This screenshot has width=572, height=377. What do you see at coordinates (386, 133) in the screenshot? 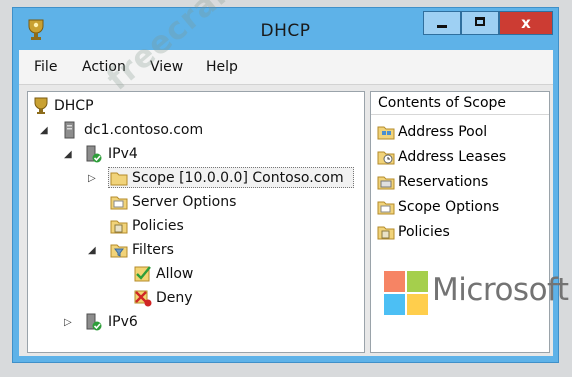
I see `address-pool-icon` at bounding box center [386, 133].